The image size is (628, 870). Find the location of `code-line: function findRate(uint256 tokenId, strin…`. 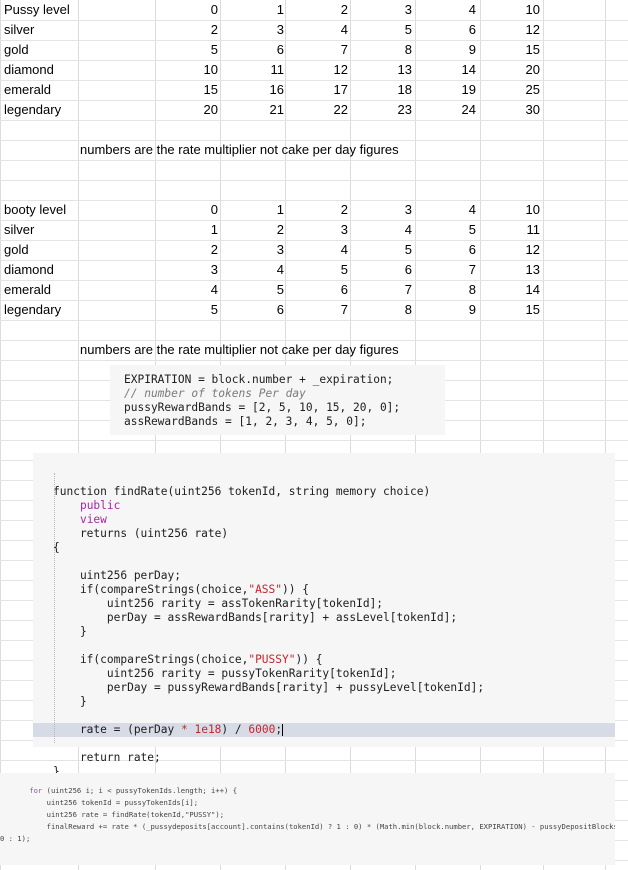

code-line: function findRate(uint256 tokenId, strin… is located at coordinates (242, 491).